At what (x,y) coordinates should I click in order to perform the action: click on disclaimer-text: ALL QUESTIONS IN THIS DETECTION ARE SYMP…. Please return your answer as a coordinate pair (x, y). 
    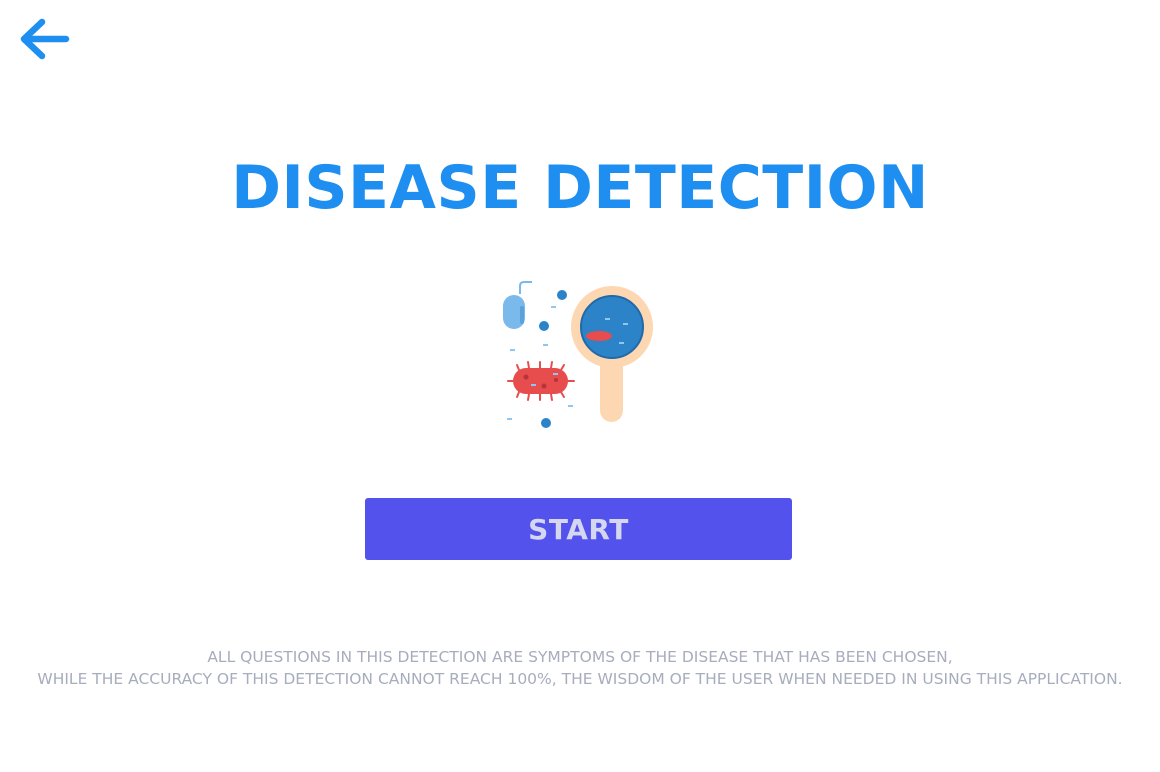
    Looking at the image, I should click on (580, 668).